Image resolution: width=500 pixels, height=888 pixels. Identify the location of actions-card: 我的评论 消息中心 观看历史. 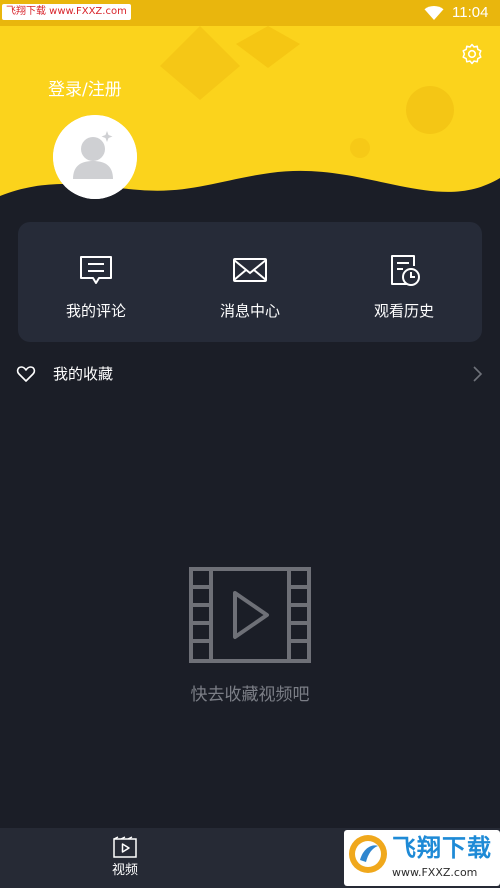
(250, 282).